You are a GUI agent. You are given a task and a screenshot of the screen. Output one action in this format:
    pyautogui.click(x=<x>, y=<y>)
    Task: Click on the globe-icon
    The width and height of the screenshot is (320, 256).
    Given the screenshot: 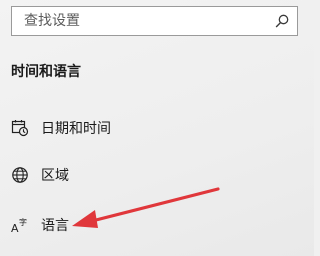 What is the action you would take?
    pyautogui.click(x=20, y=175)
    